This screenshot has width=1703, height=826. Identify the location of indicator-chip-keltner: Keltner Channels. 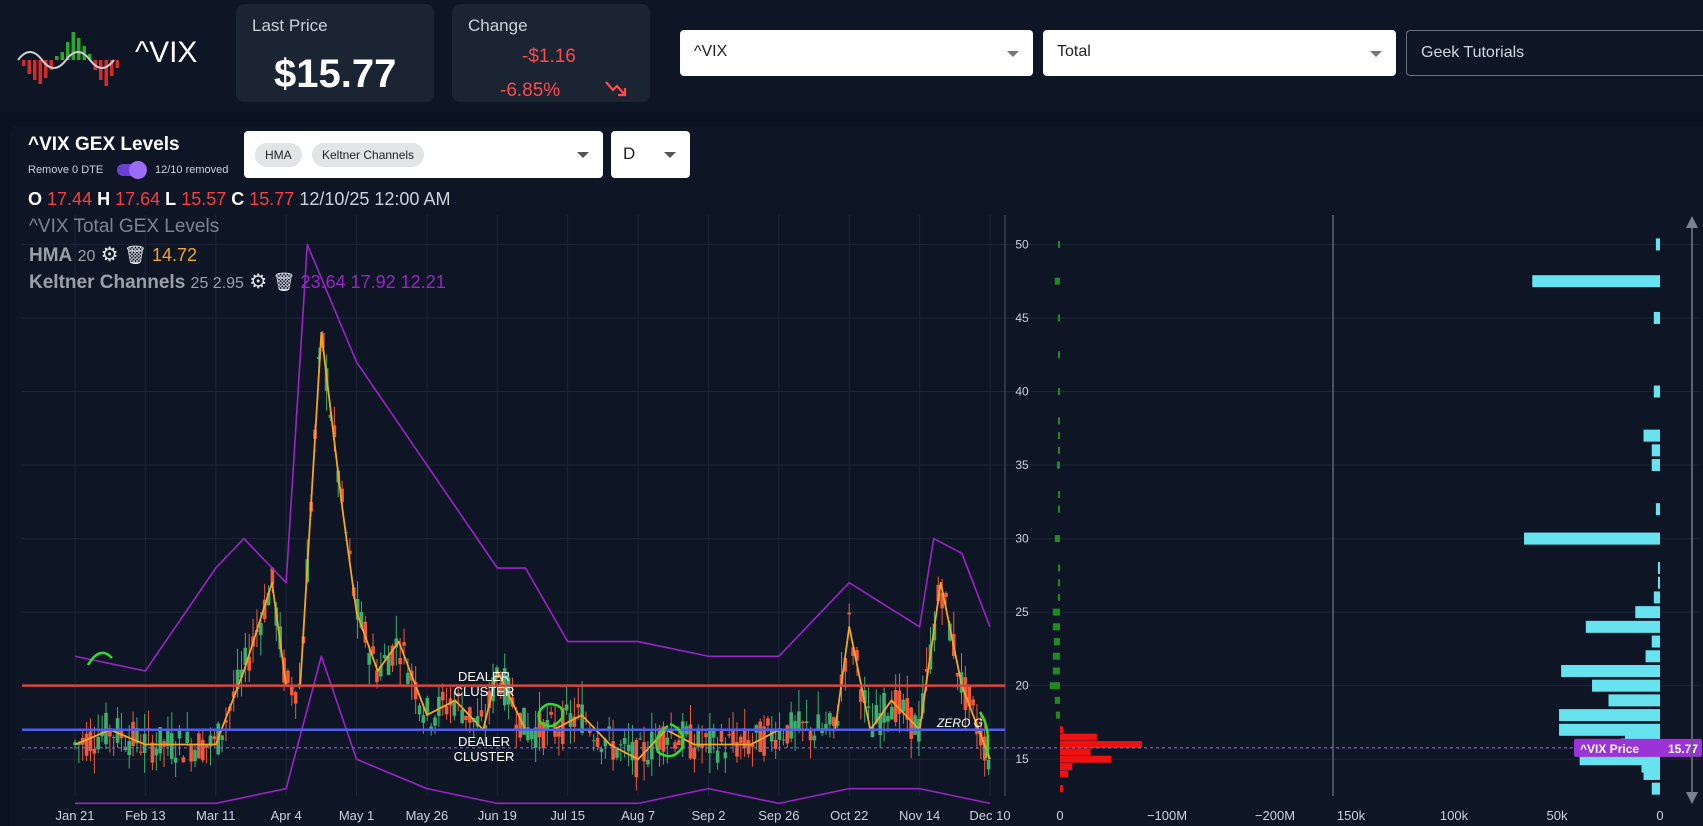
(368, 155).